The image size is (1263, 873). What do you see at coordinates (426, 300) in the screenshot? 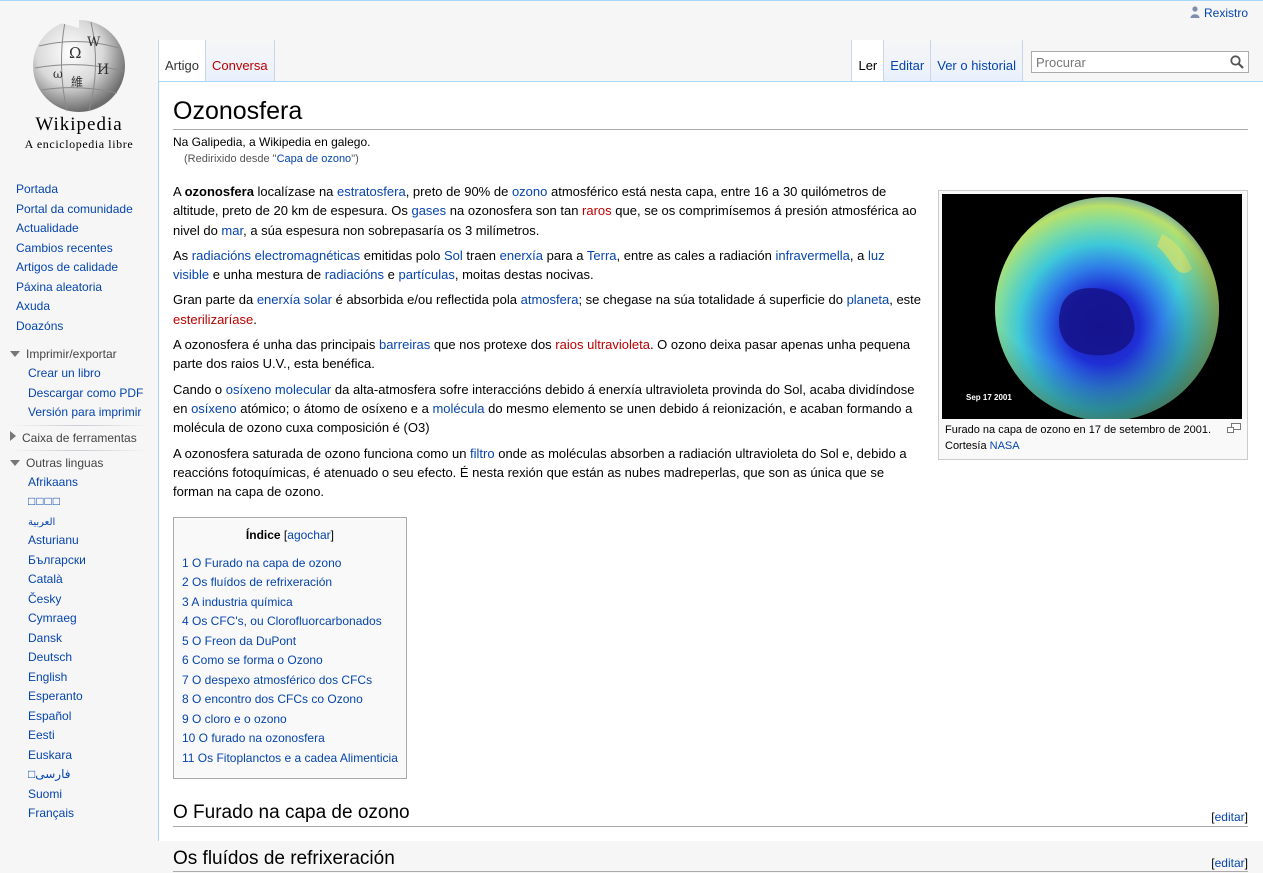
I see `paragraph-text: é absorbida e/ou reflectida pola` at bounding box center [426, 300].